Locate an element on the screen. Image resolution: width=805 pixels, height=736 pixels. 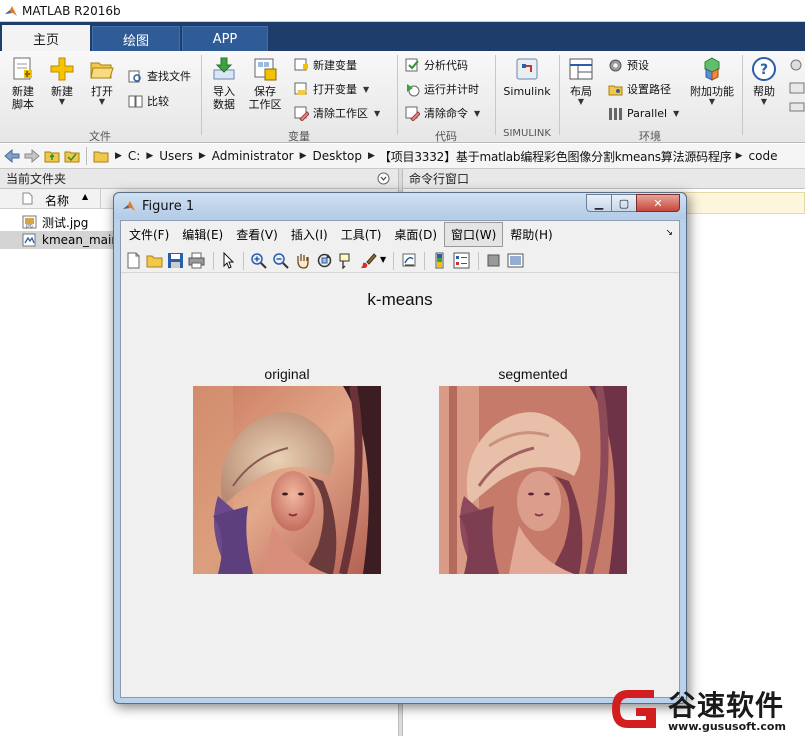
run-and-time-button: 运行并计时 is located at coordinates (442, 89).